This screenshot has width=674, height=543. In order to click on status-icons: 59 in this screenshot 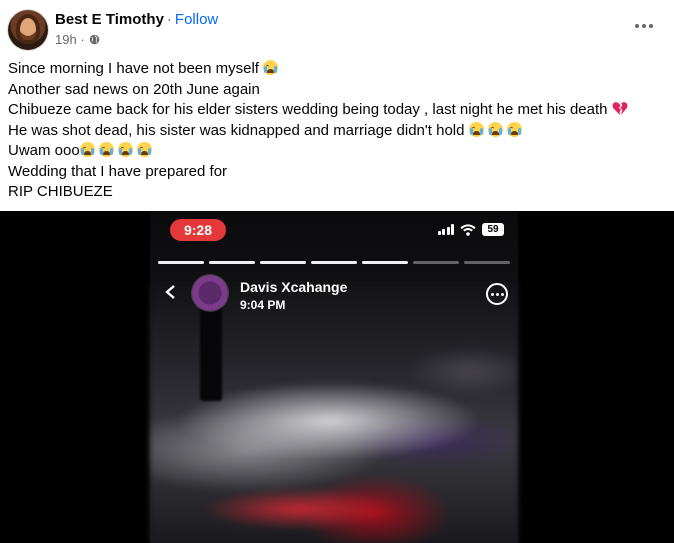, I will do `click(470, 229)`.